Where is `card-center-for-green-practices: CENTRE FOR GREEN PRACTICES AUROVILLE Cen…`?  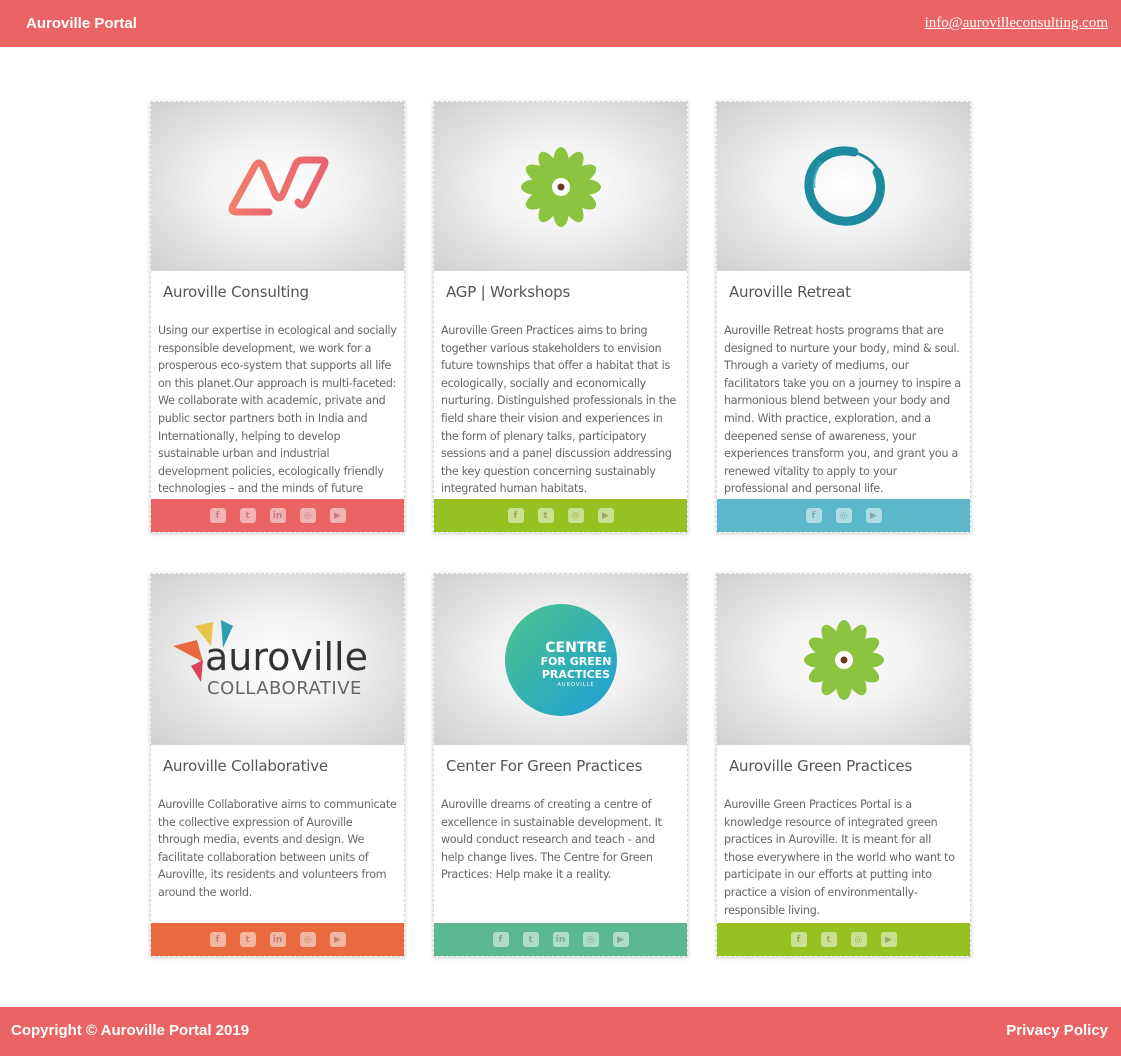 card-center-for-green-practices: CENTRE FOR GREEN PRACTICES AUROVILLE Cen… is located at coordinates (560, 765).